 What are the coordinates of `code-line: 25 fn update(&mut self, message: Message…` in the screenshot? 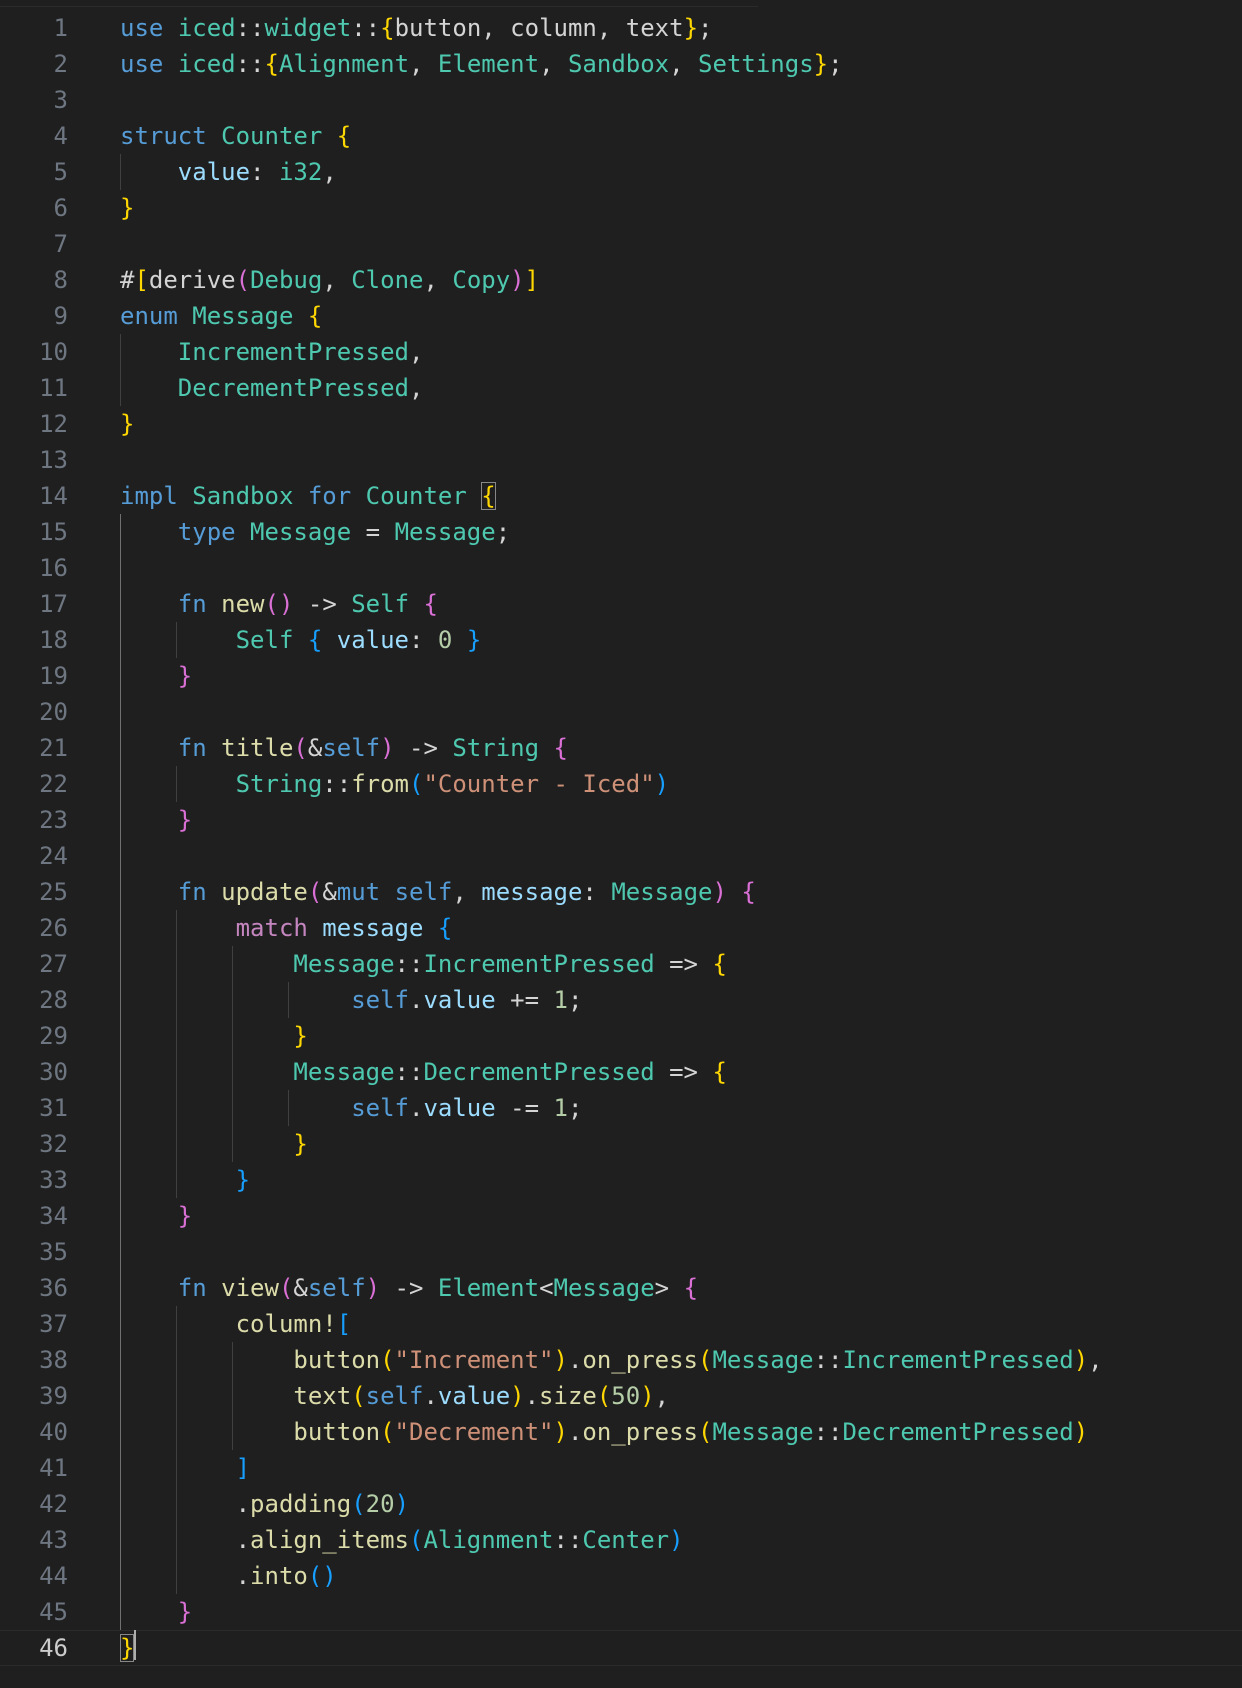 It's located at (621, 892).